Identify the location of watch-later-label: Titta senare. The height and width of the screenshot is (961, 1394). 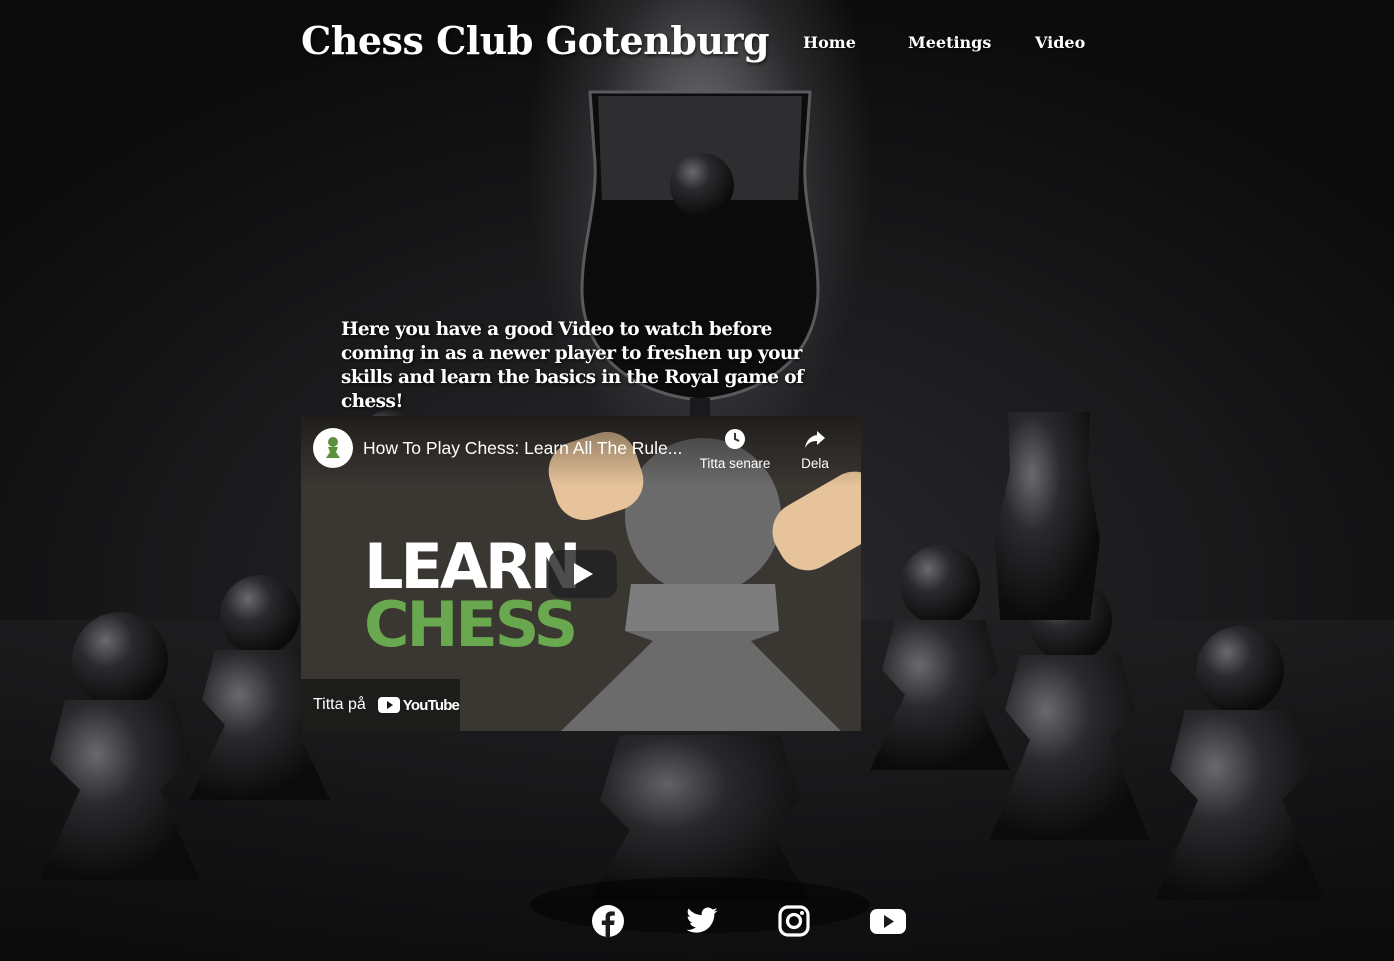
(735, 463).